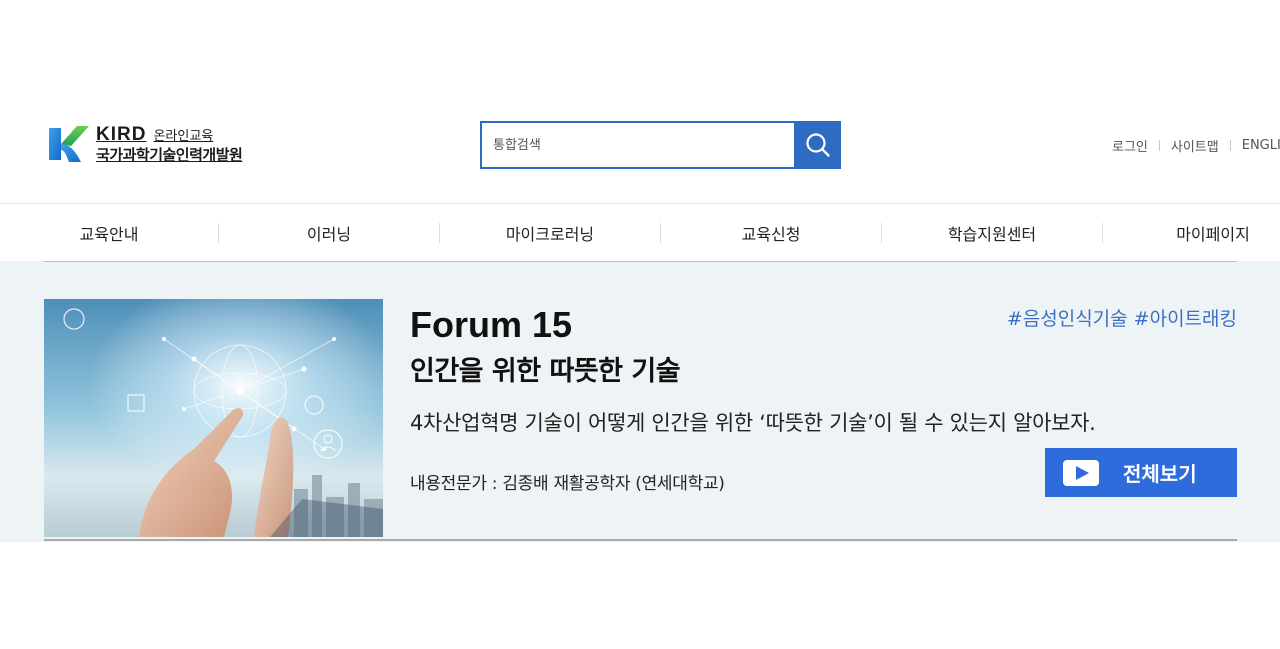  I want to click on search-bar, so click(660, 145).